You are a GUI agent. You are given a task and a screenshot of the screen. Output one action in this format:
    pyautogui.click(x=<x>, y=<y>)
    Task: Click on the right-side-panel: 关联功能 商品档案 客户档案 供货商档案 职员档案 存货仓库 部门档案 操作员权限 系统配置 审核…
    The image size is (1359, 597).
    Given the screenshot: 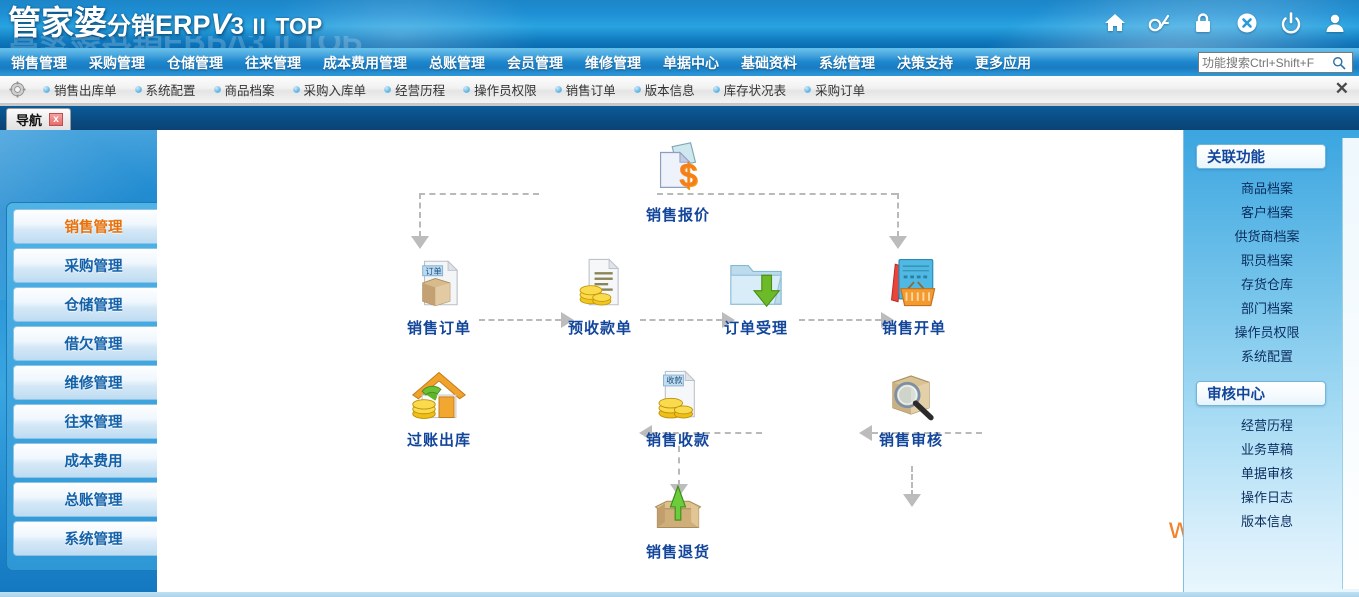 What is the action you would take?
    pyautogui.click(x=1271, y=363)
    